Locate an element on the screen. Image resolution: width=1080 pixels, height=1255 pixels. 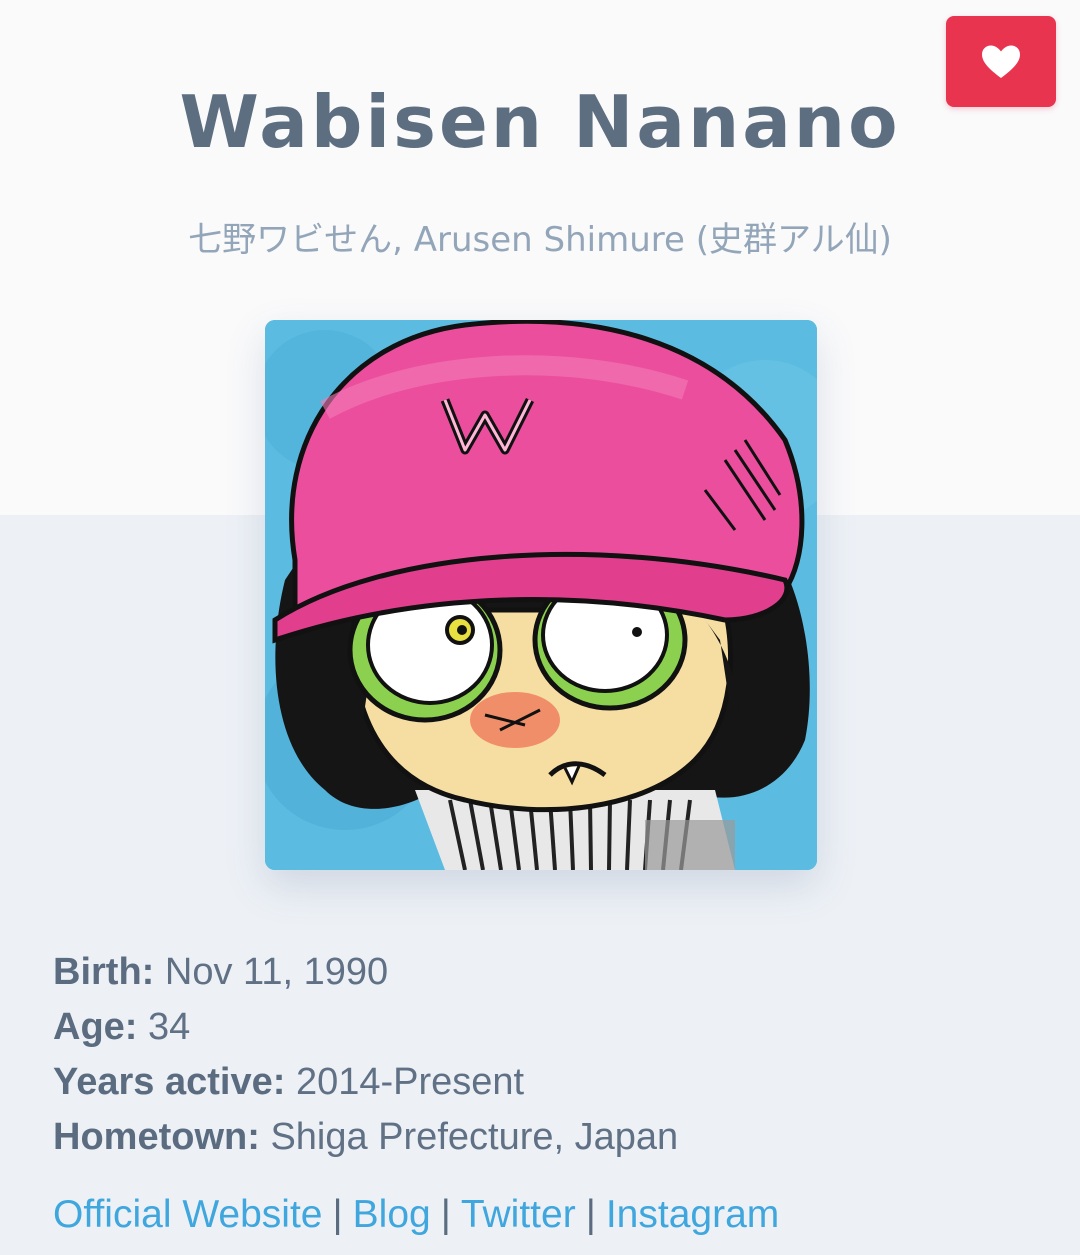
heart-icon is located at coordinates (1001, 61).